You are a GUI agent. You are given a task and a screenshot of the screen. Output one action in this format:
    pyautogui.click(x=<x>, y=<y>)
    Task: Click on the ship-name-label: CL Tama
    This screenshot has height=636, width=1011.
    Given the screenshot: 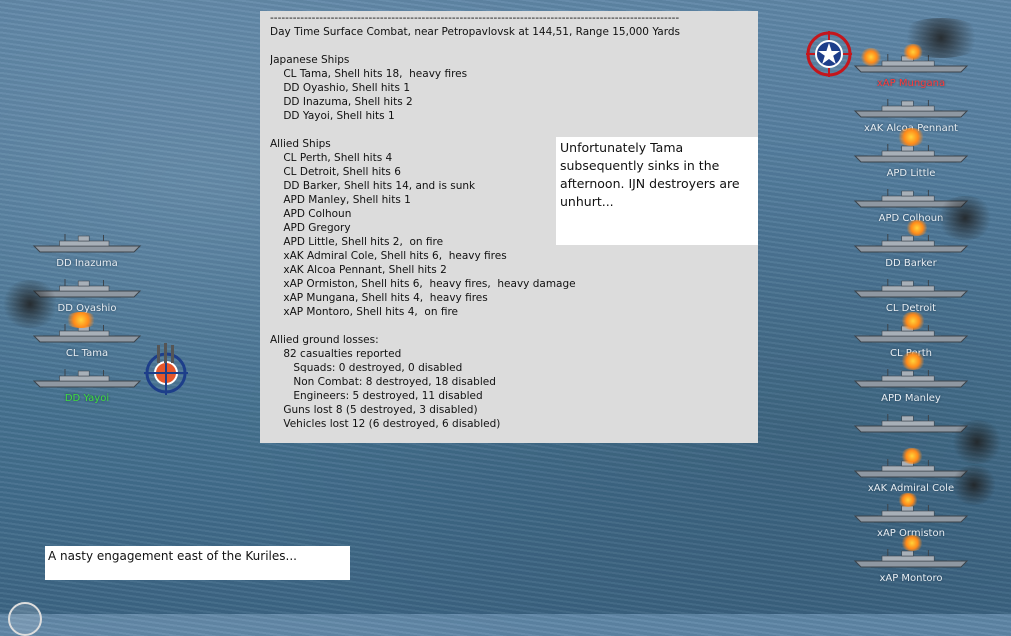 What is the action you would take?
    pyautogui.click(x=87, y=353)
    